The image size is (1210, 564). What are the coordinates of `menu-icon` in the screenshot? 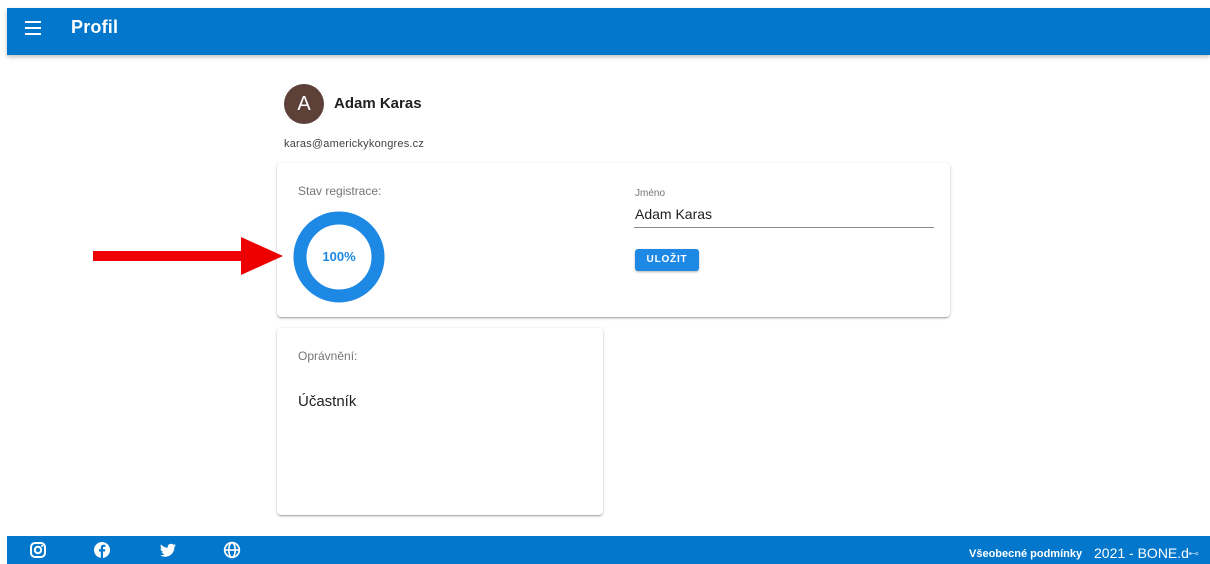 It's located at (33, 28).